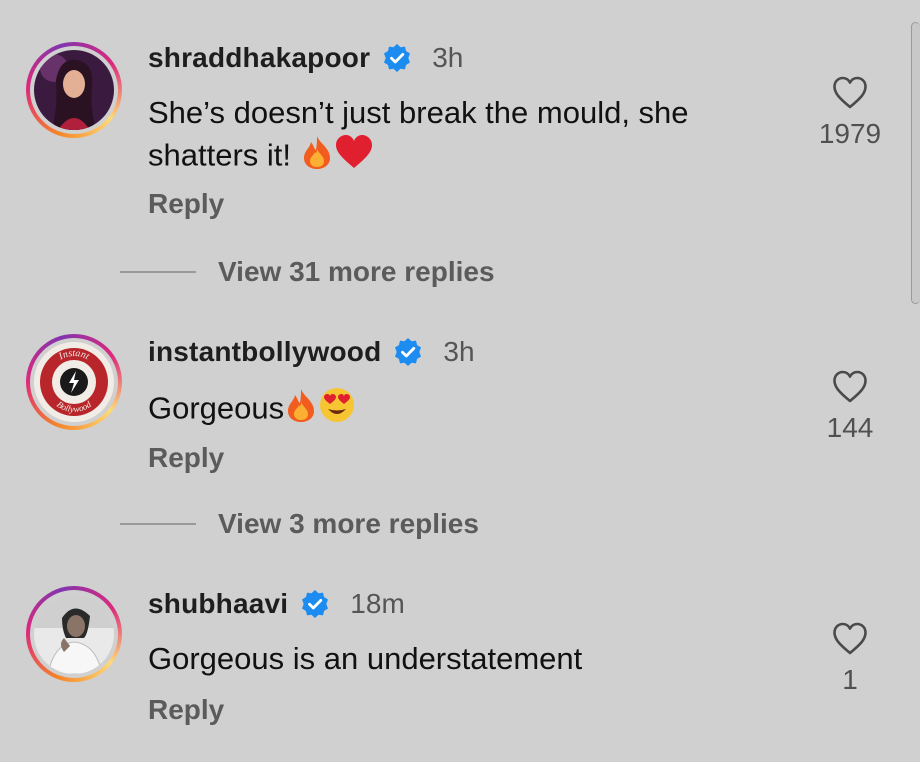  Describe the element at coordinates (850, 659) in the screenshot. I see `like-section: 1` at that location.